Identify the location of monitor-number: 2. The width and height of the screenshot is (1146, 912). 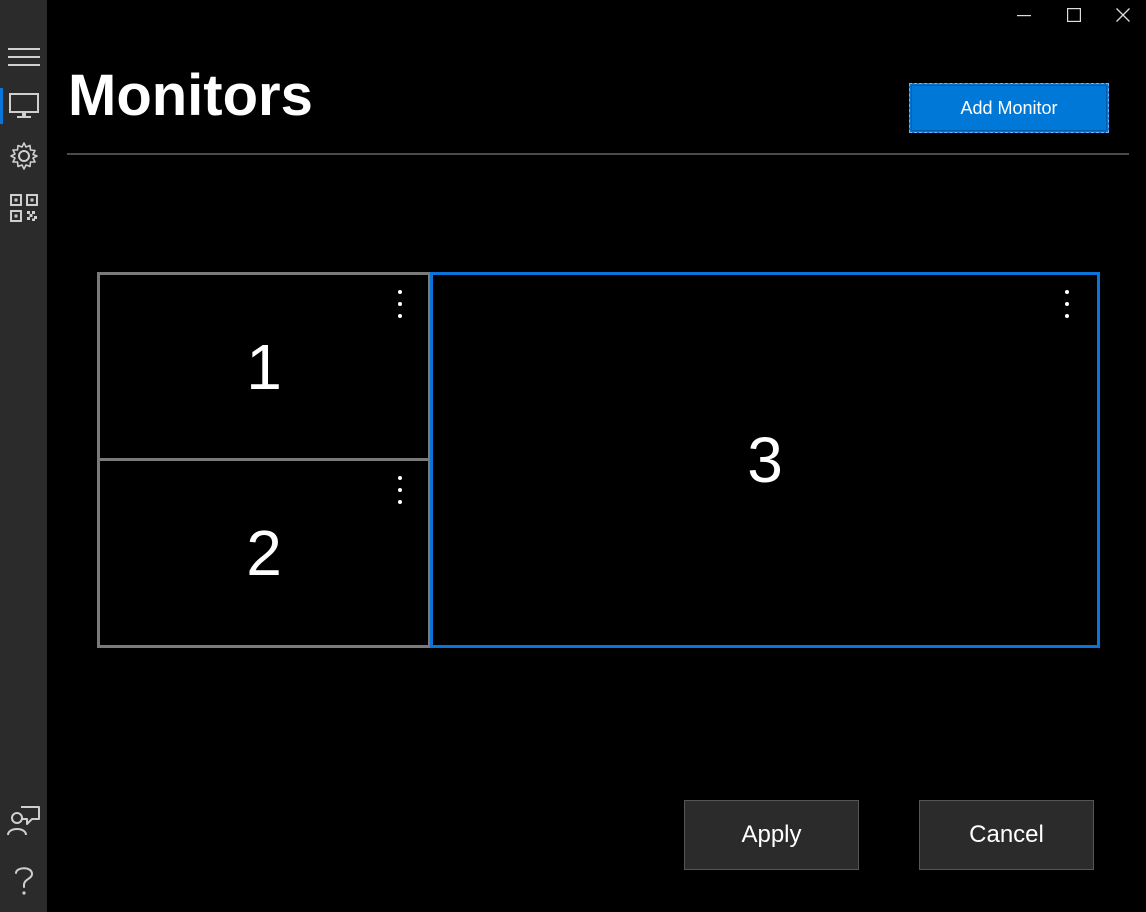
(264, 553).